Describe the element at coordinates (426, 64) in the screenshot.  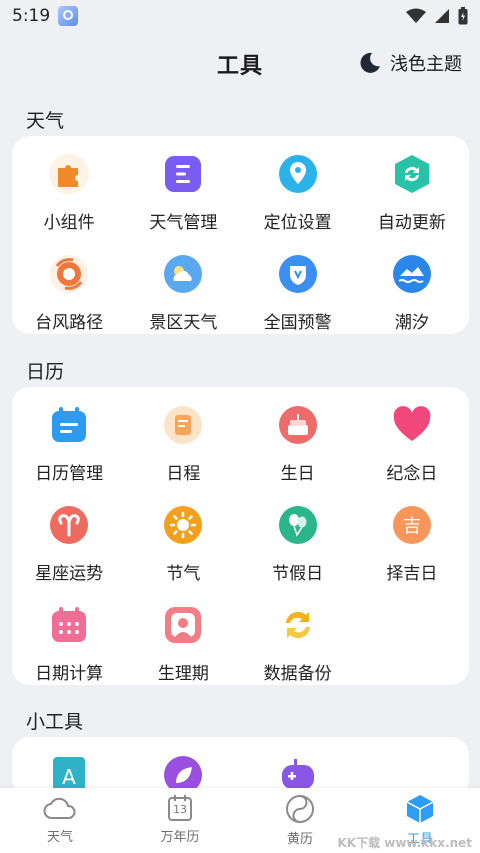
I see `theme-toggle-label: 浅色主题` at that location.